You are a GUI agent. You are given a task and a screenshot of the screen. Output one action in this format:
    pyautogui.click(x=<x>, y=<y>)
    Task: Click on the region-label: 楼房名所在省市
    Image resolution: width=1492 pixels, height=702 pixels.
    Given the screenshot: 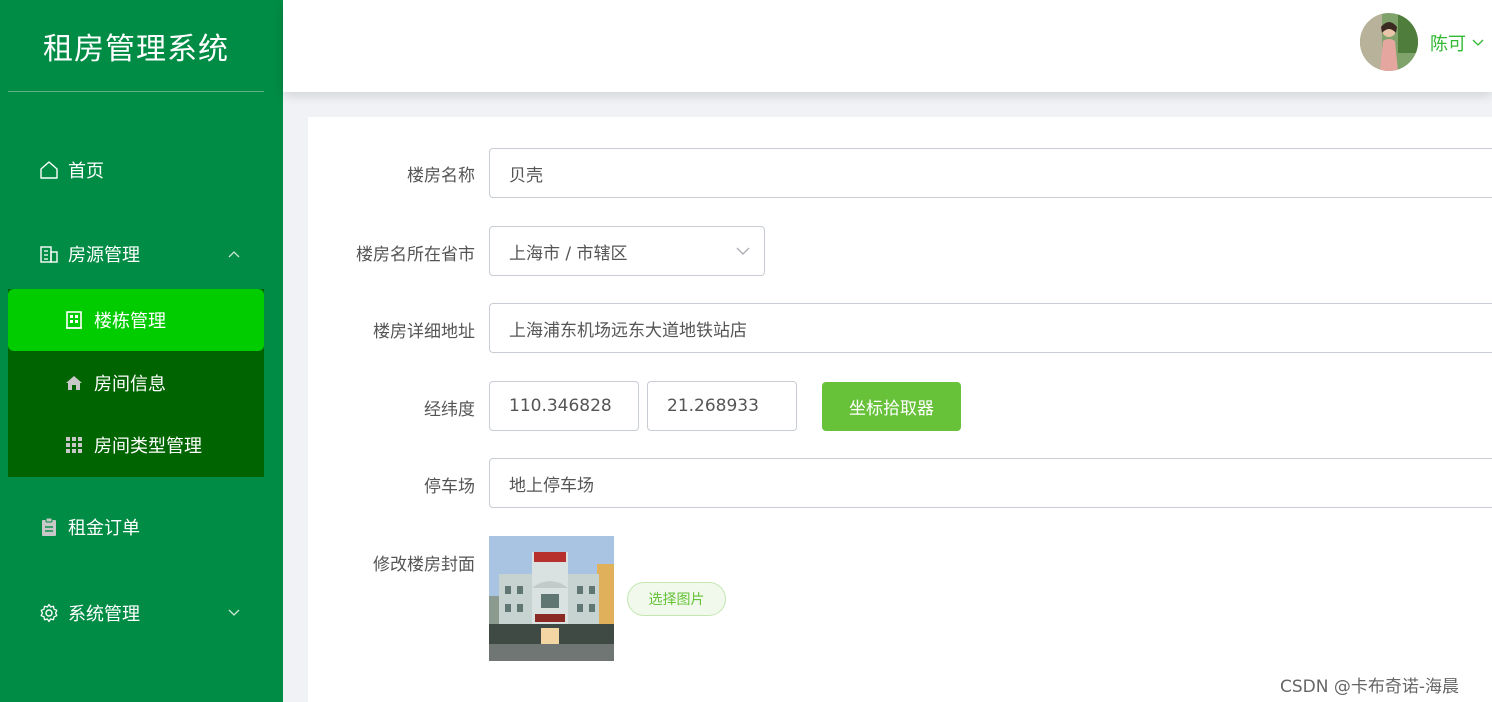 What is the action you would take?
    pyautogui.click(x=415, y=255)
    